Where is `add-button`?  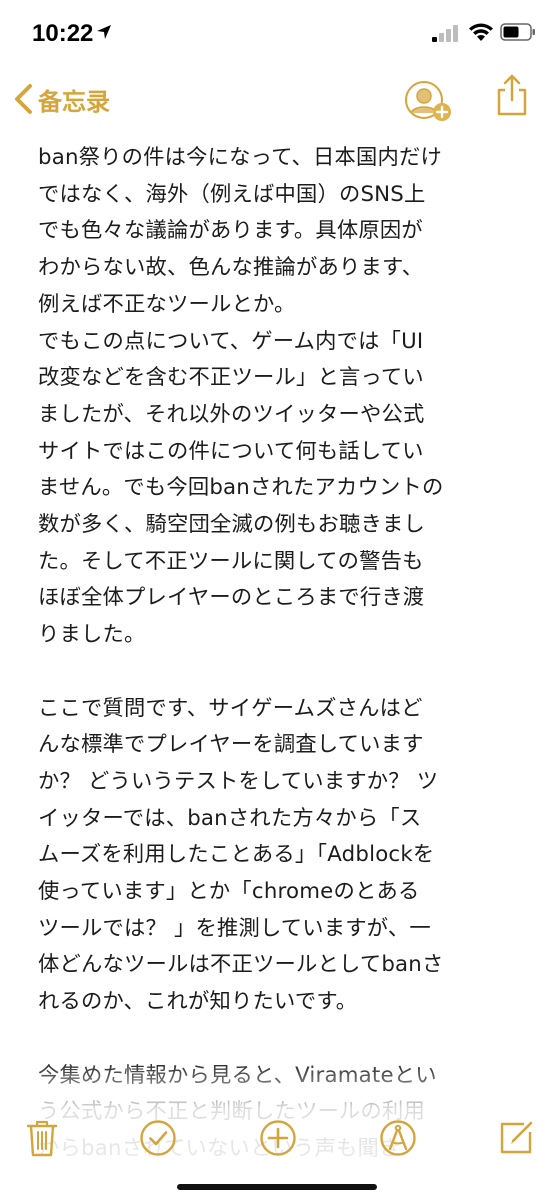
add-button is located at coordinates (278, 1138).